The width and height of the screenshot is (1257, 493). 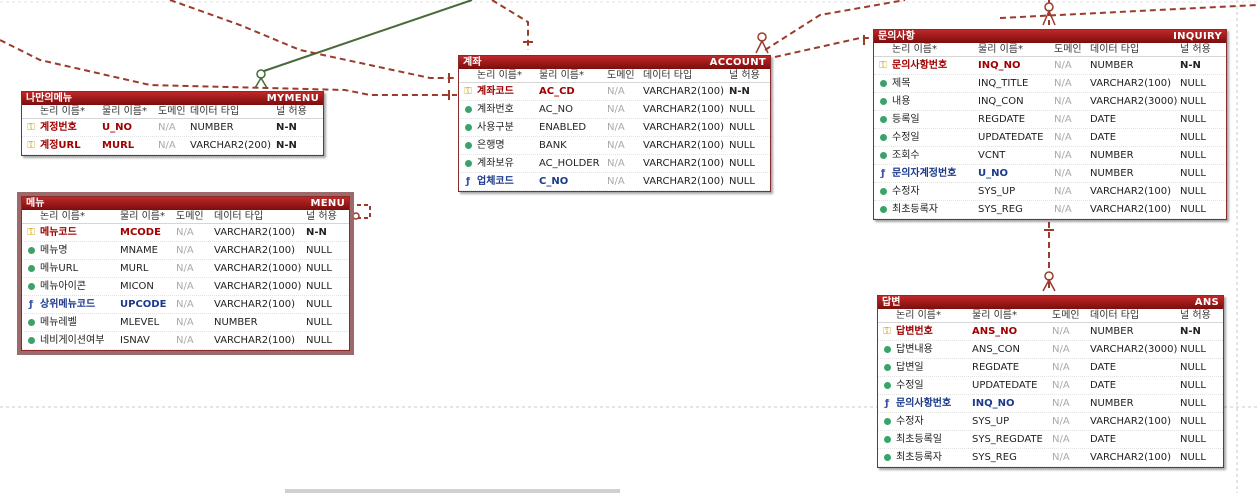 What do you see at coordinates (1050, 302) in the screenshot?
I see `entity-header: 답변 ANS` at bounding box center [1050, 302].